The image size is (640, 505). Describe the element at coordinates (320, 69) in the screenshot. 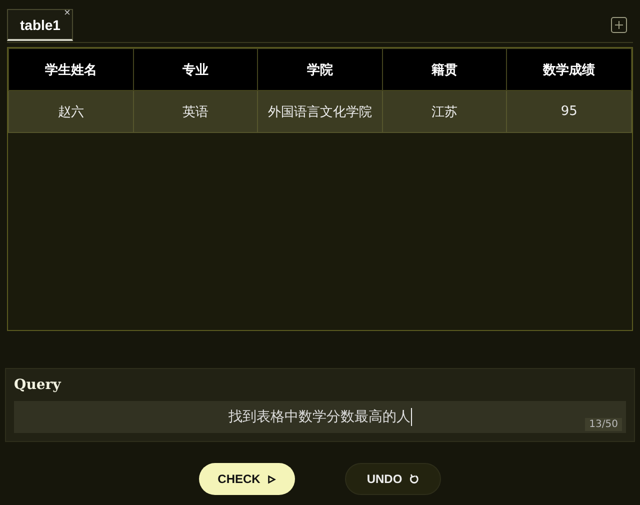

I see `column-header: 学院` at that location.